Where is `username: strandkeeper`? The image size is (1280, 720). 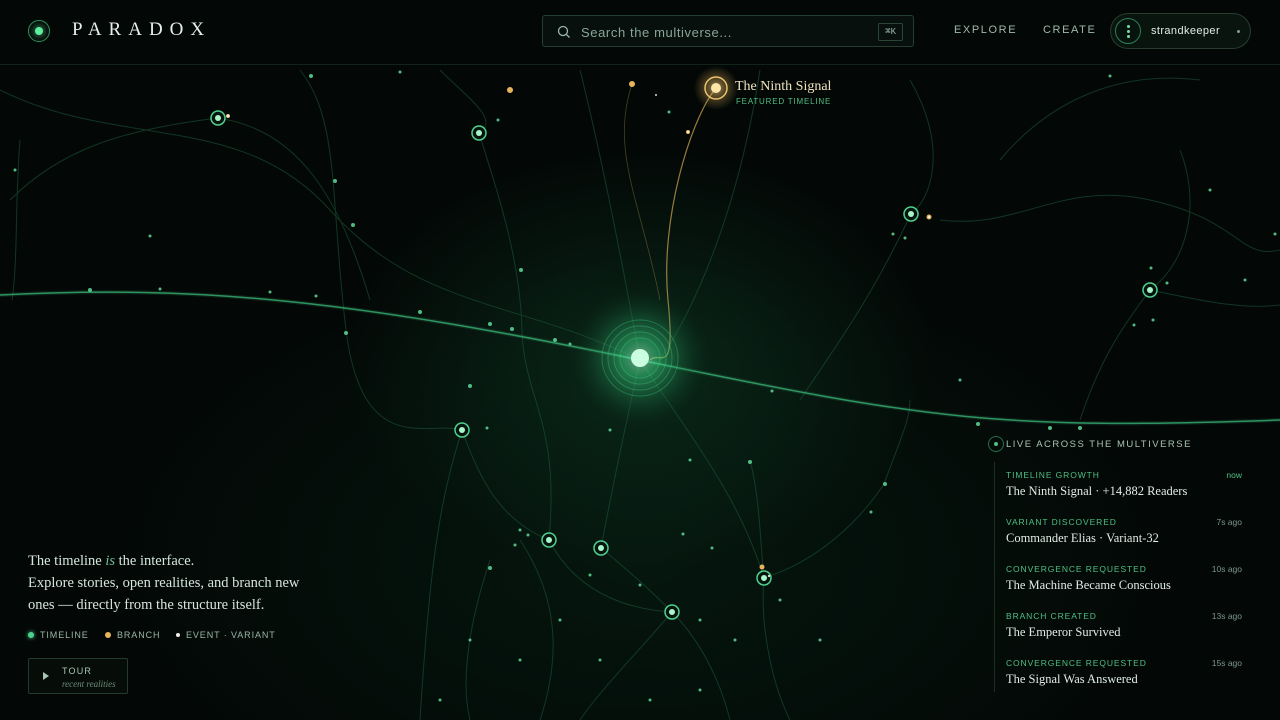
username: strandkeeper is located at coordinates (1186, 31).